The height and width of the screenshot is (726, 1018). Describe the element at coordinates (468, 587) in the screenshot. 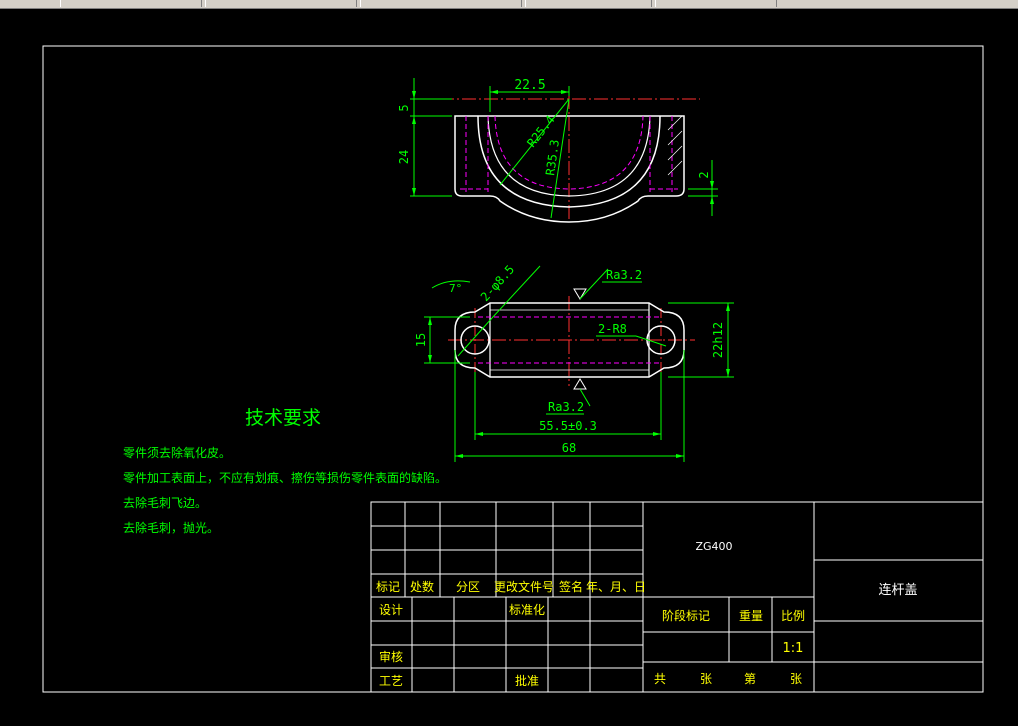

I see `rev-header: 分区` at that location.